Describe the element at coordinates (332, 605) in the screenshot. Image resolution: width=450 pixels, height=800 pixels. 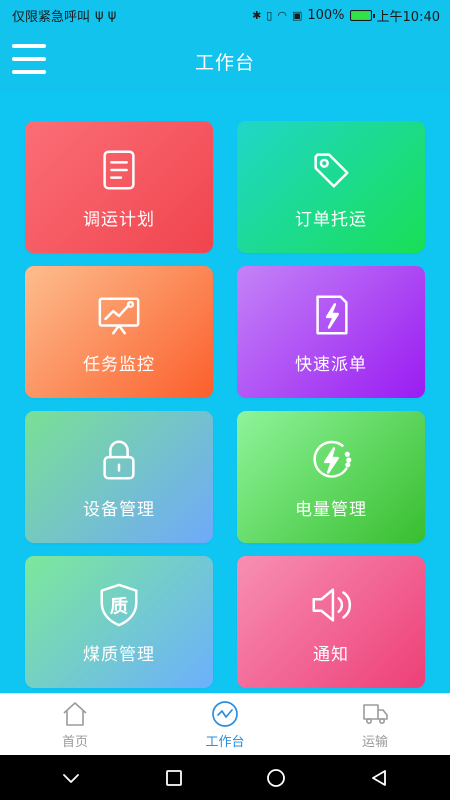
I see `speaker-icon` at that location.